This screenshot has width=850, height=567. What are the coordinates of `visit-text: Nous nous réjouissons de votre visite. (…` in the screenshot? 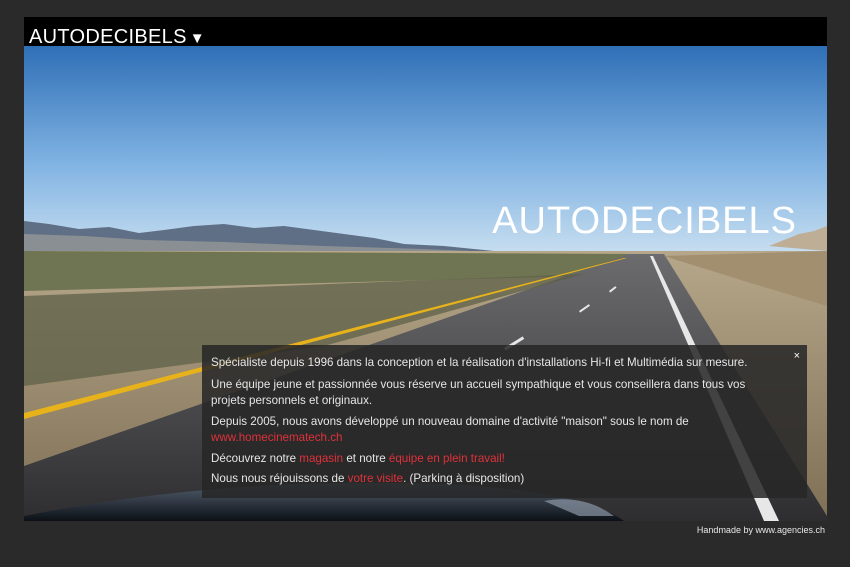 It's located at (490, 479).